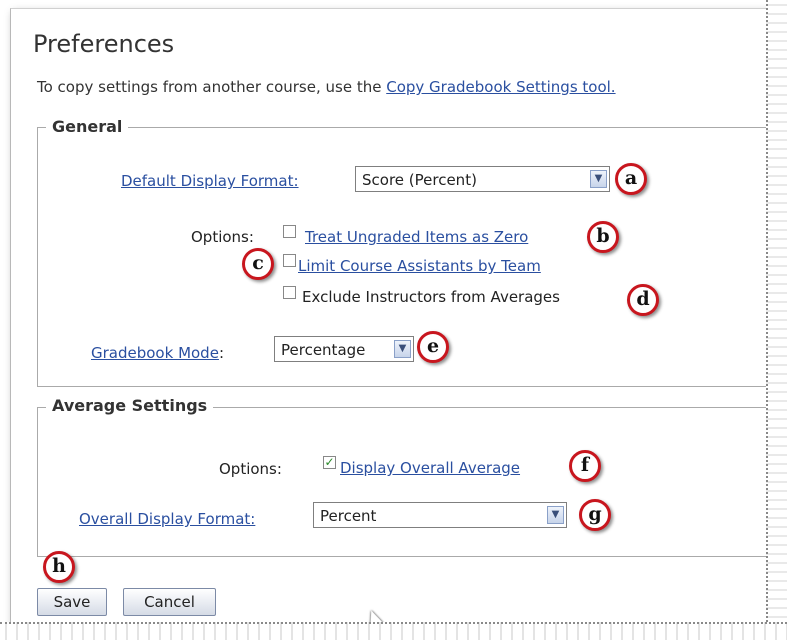 The height and width of the screenshot is (640, 787). What do you see at coordinates (169, 602) in the screenshot?
I see `cancel-button: Cancel` at bounding box center [169, 602].